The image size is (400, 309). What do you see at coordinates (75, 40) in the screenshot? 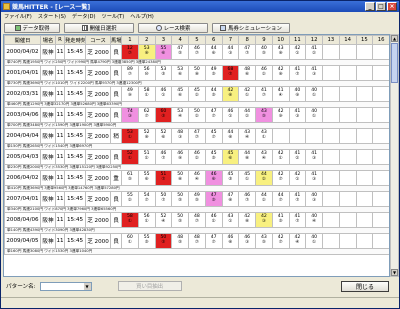
I see `col-time: 発走時刻` at bounding box center [75, 40].